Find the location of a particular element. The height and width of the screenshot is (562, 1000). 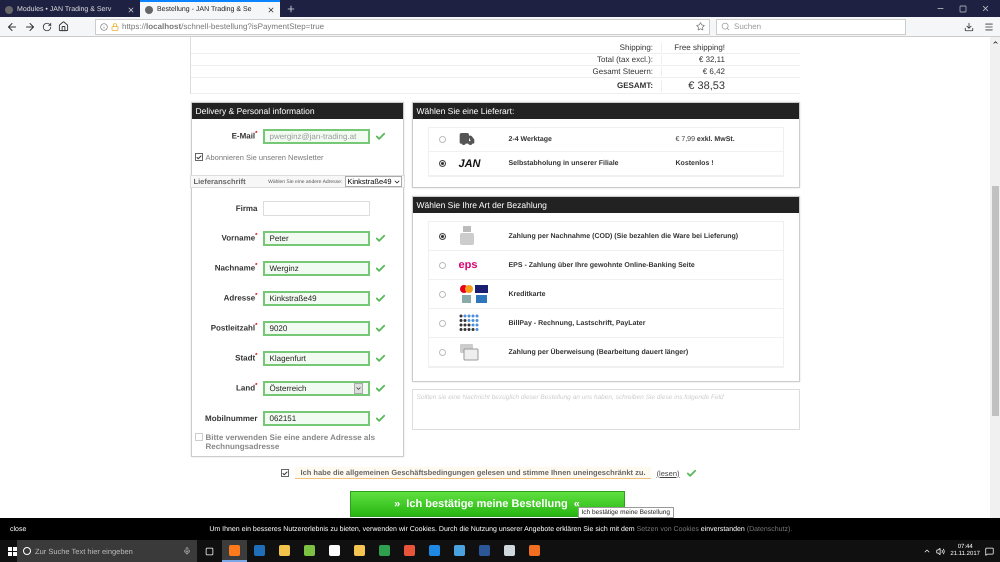

field-label: E-Mail$^{*}$ is located at coordinates (244, 136).